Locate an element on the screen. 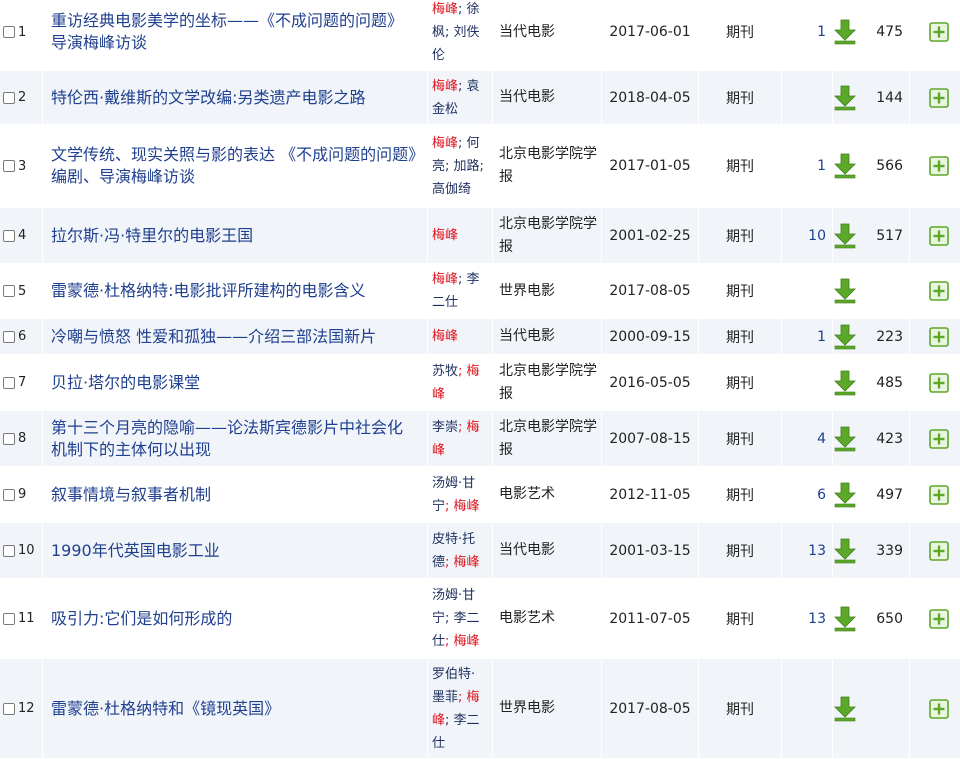 The width and height of the screenshot is (960, 759). select-cell: 12 is located at coordinates (21, 709).